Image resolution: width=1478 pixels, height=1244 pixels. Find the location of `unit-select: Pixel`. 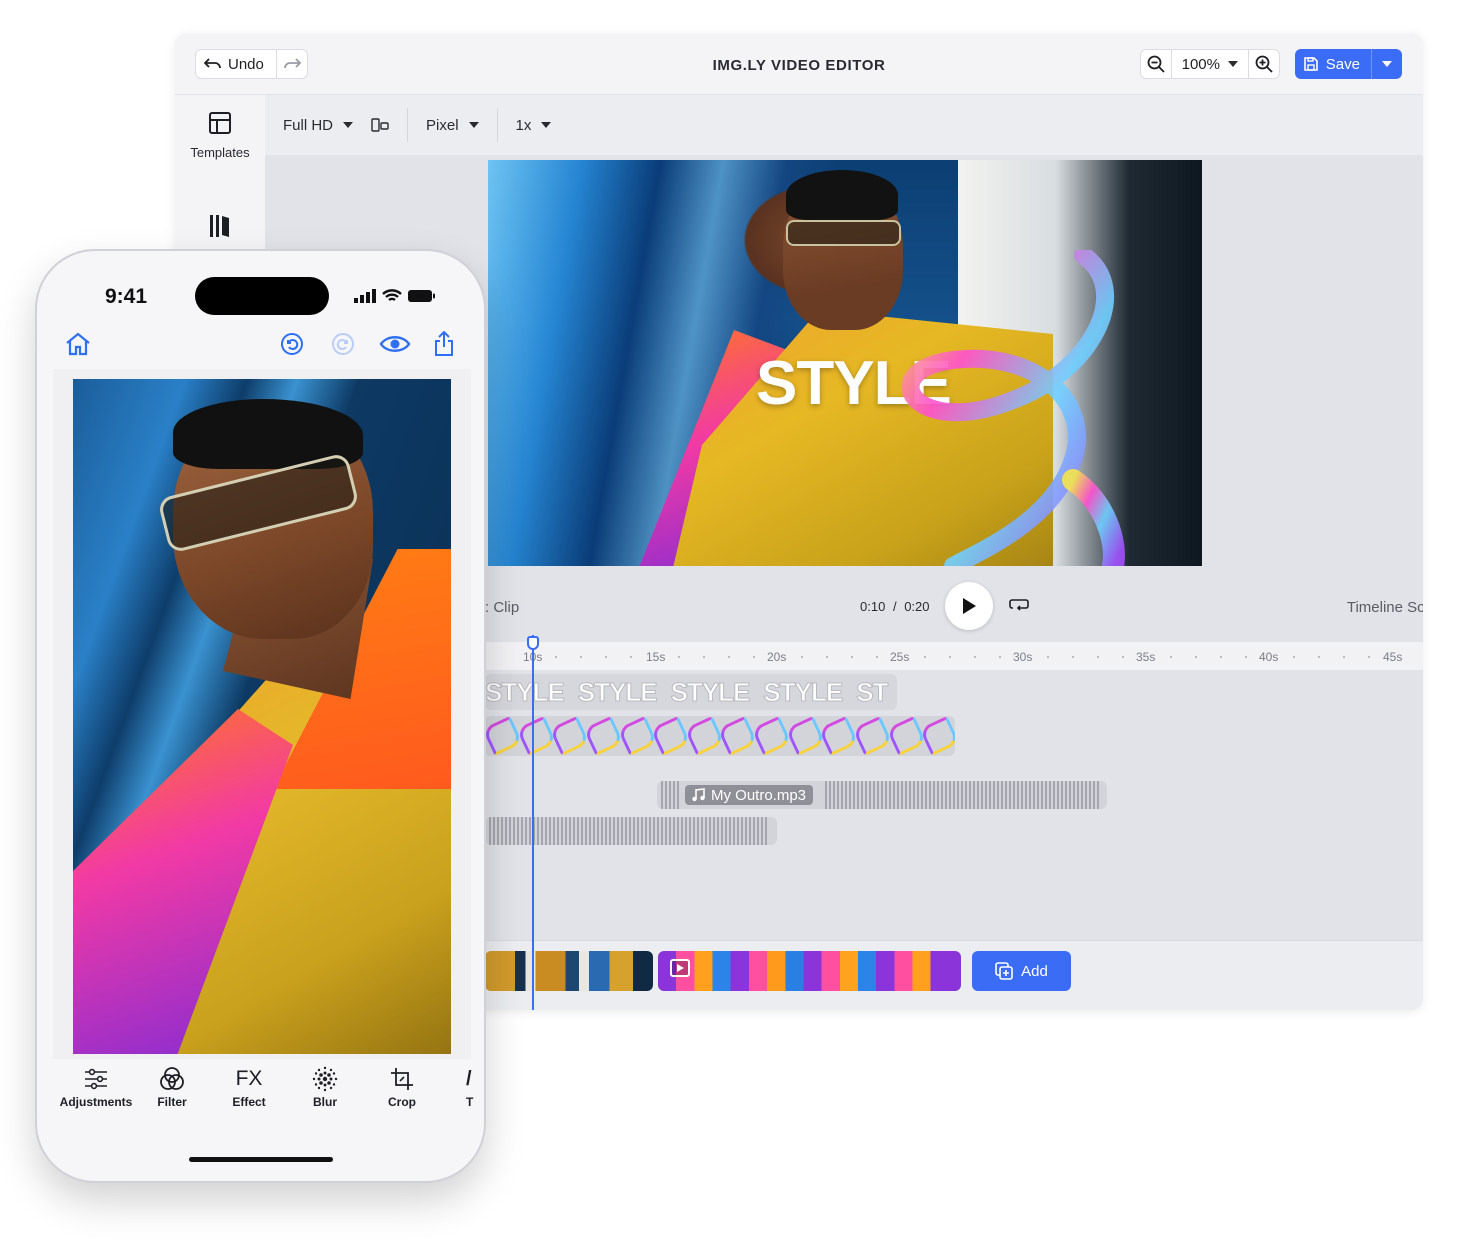

unit-select: Pixel is located at coordinates (452, 125).